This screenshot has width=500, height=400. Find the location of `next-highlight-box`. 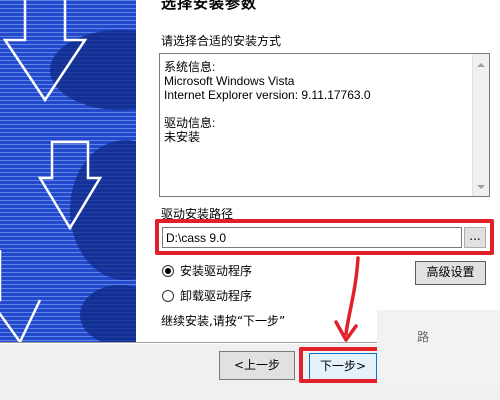

next-highlight-box is located at coordinates (344, 365).